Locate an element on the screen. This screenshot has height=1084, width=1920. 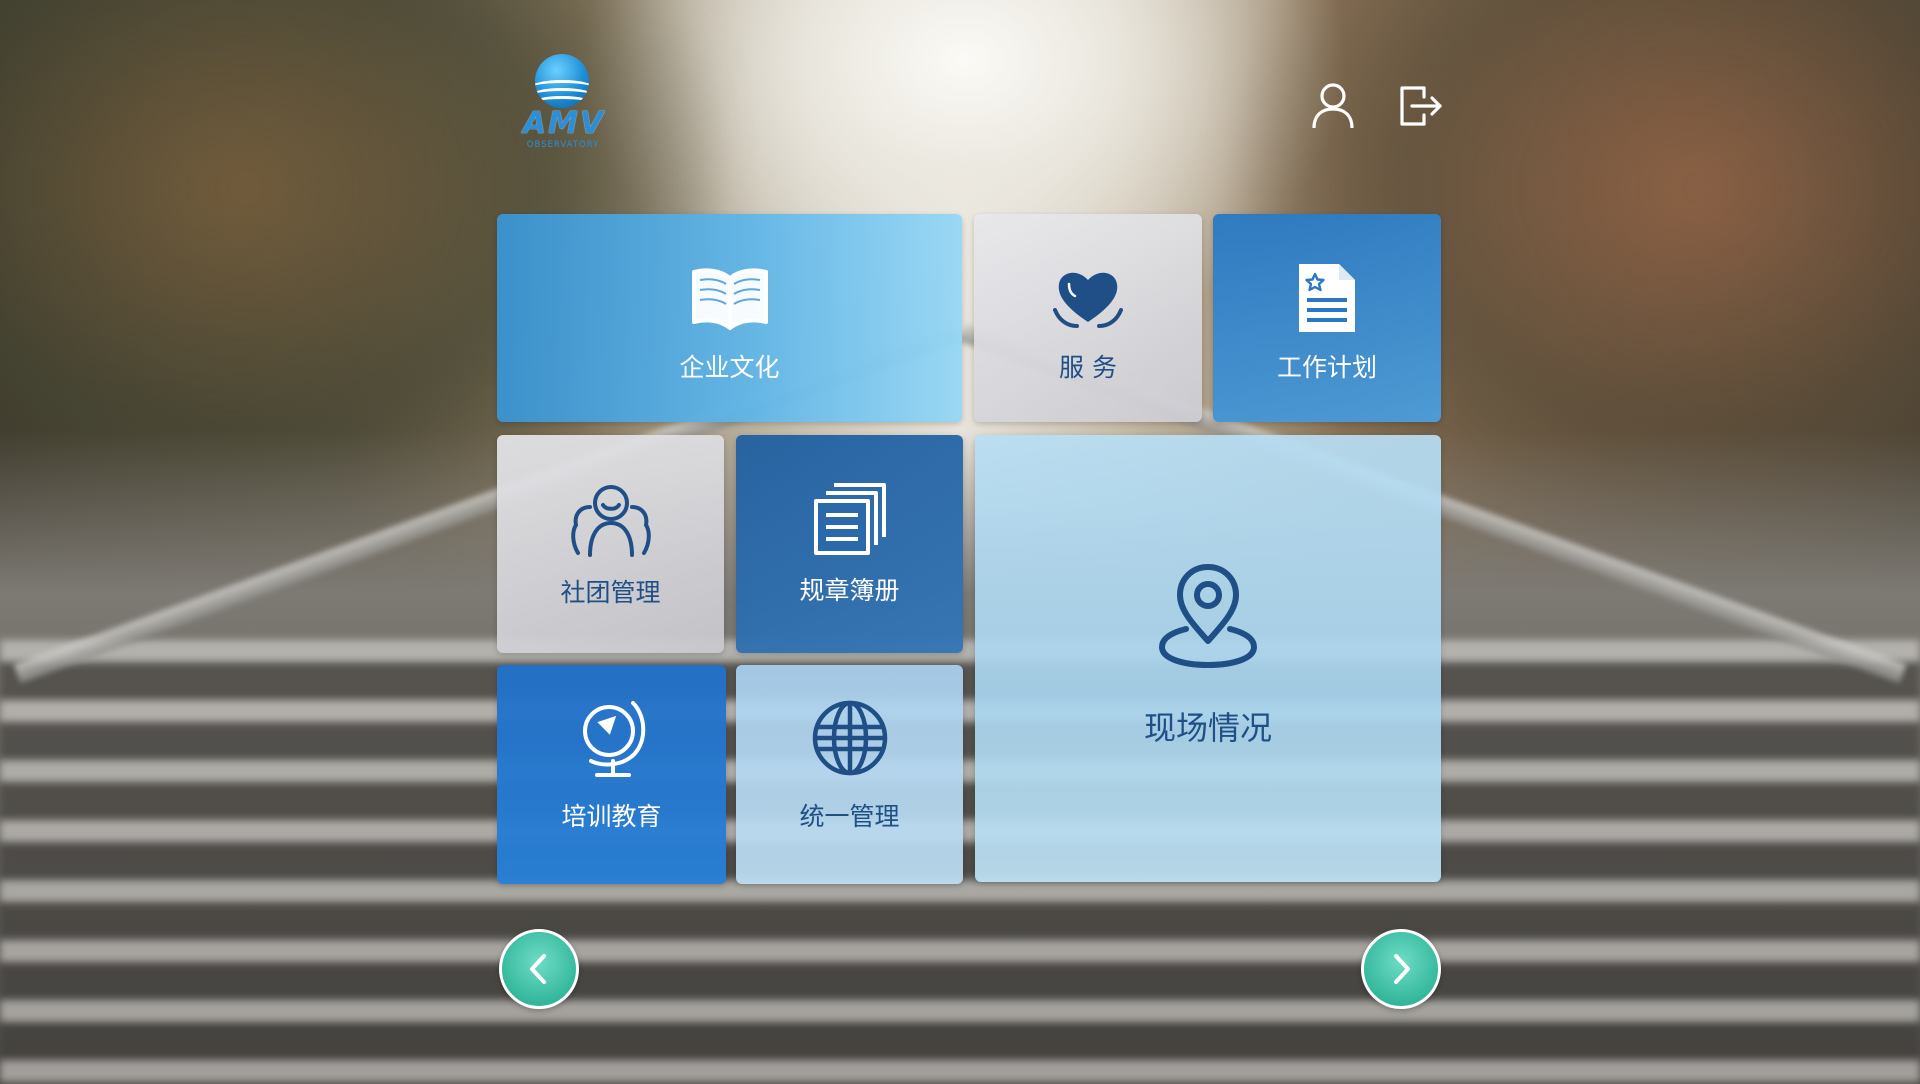
heart-hands-icon is located at coordinates (1088, 300).